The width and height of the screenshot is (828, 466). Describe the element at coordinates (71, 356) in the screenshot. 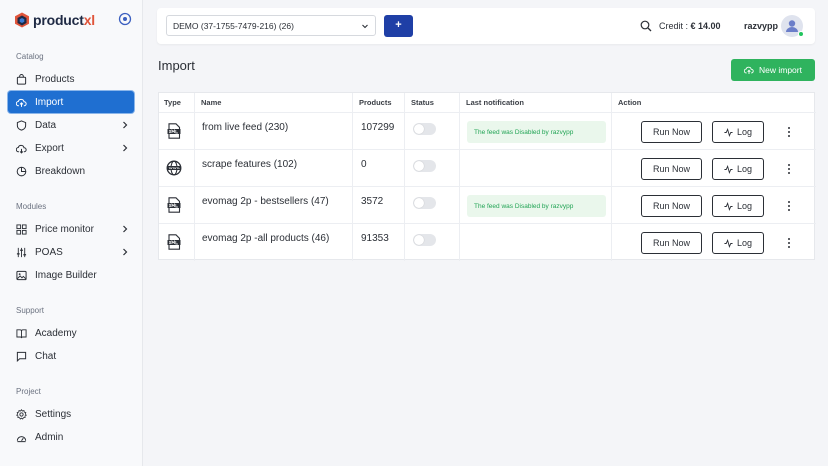

I see `sidebar-item-chat: Chat` at that location.